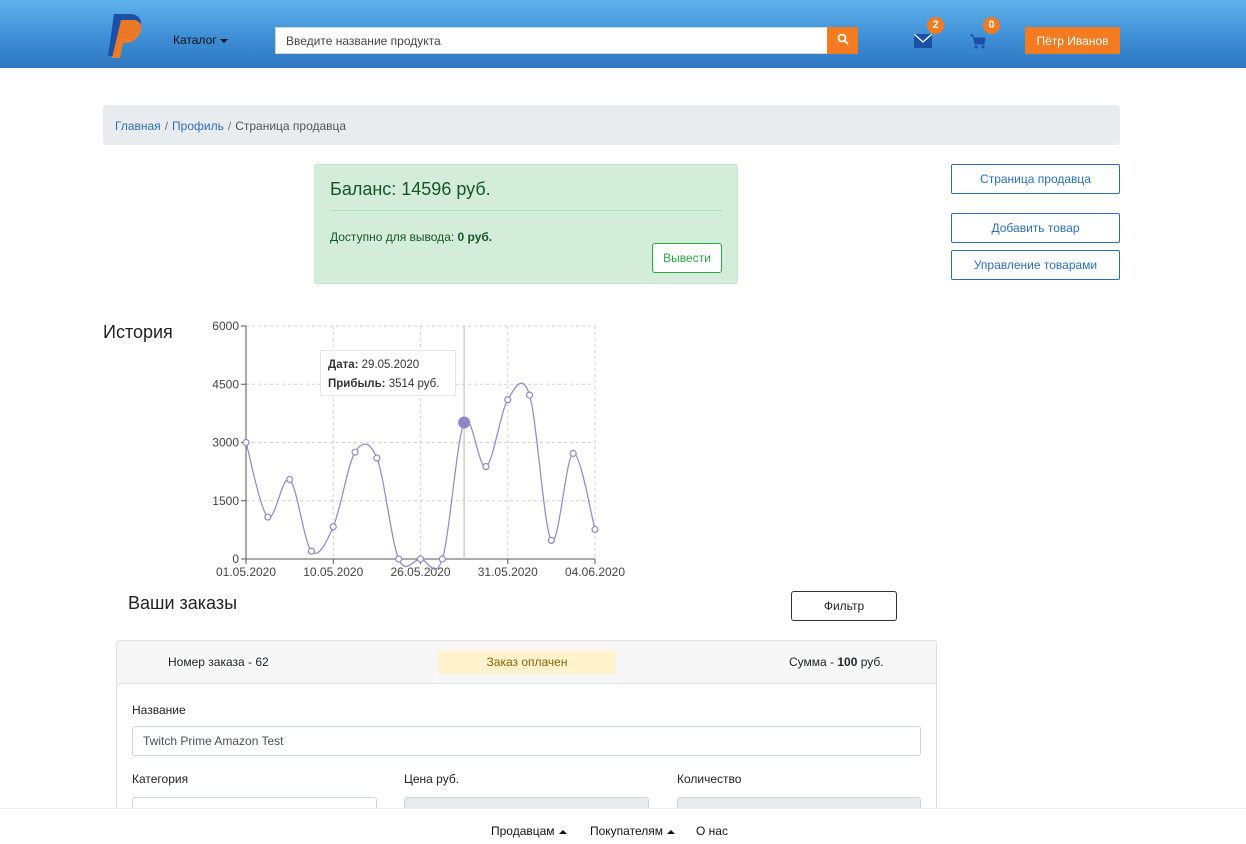  What do you see at coordinates (1035, 179) in the screenshot?
I see `seller-page-button: Страница продавца` at bounding box center [1035, 179].